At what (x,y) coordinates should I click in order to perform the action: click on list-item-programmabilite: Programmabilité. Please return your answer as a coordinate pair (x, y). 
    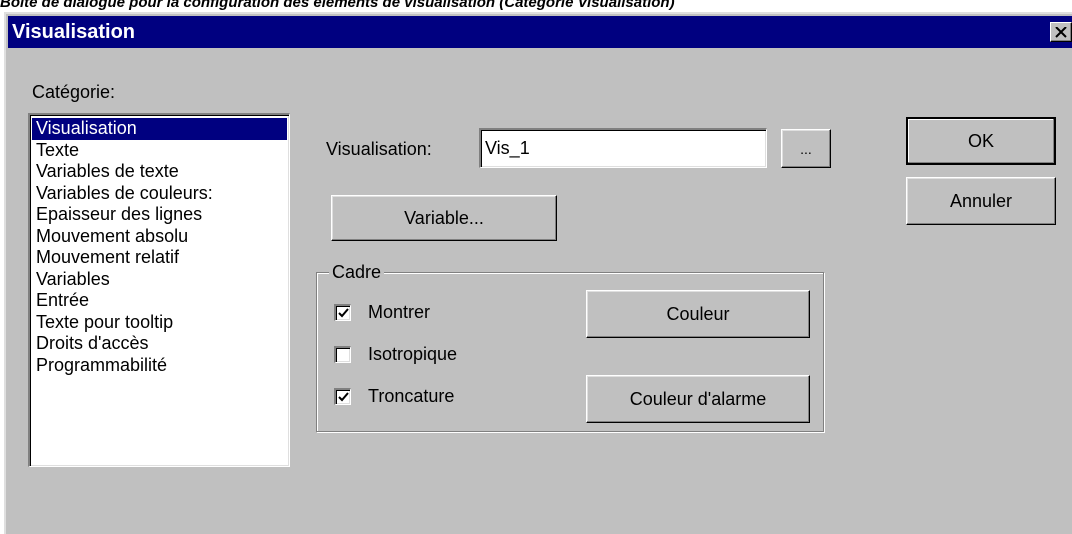
    Looking at the image, I should click on (159, 366).